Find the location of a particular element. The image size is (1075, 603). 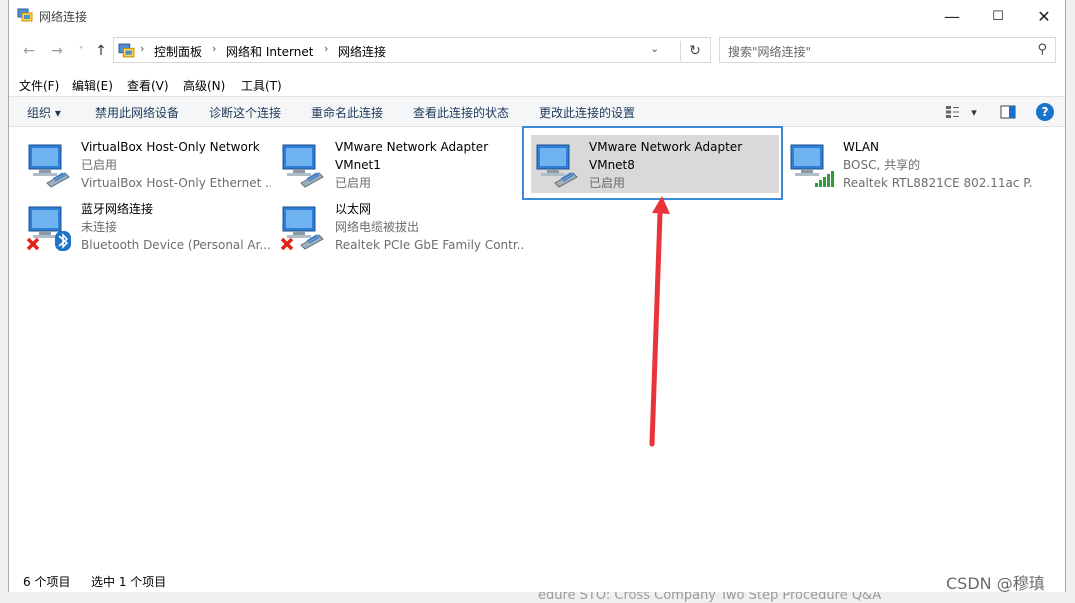

change-view-icon is located at coordinates (953, 112).